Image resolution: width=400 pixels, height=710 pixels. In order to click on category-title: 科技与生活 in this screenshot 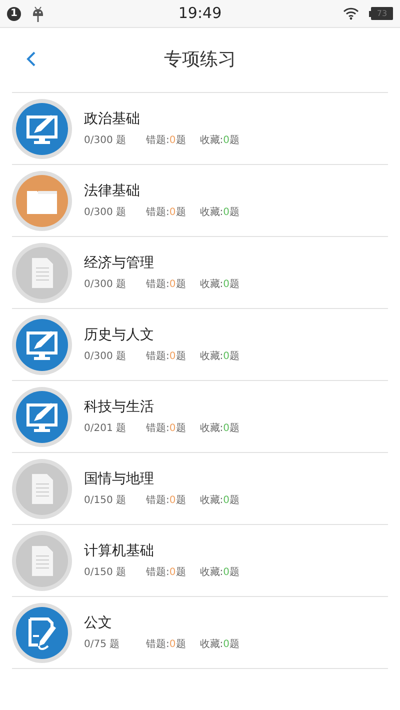, I will do `click(119, 407)`.